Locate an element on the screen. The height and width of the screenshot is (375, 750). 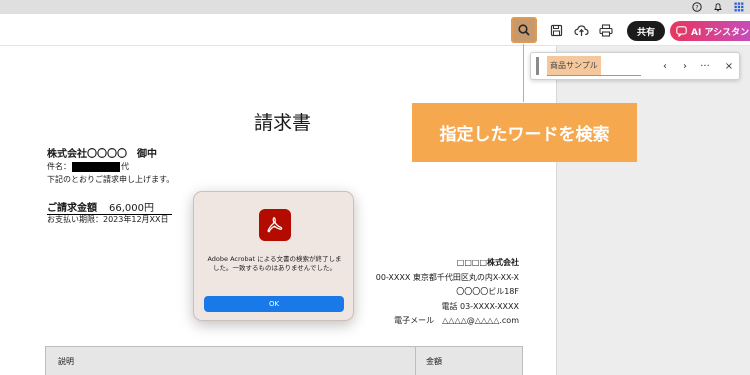
find-next-button: › is located at coordinates (685, 66).